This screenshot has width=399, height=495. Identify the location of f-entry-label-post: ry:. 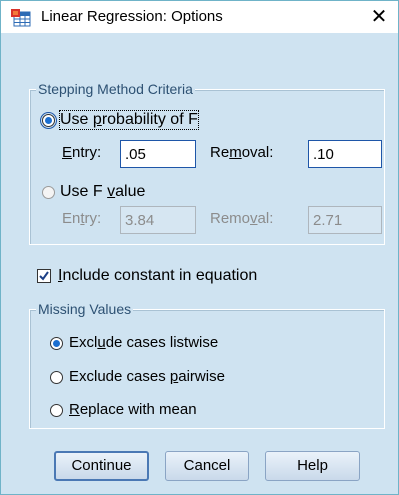
(93, 218).